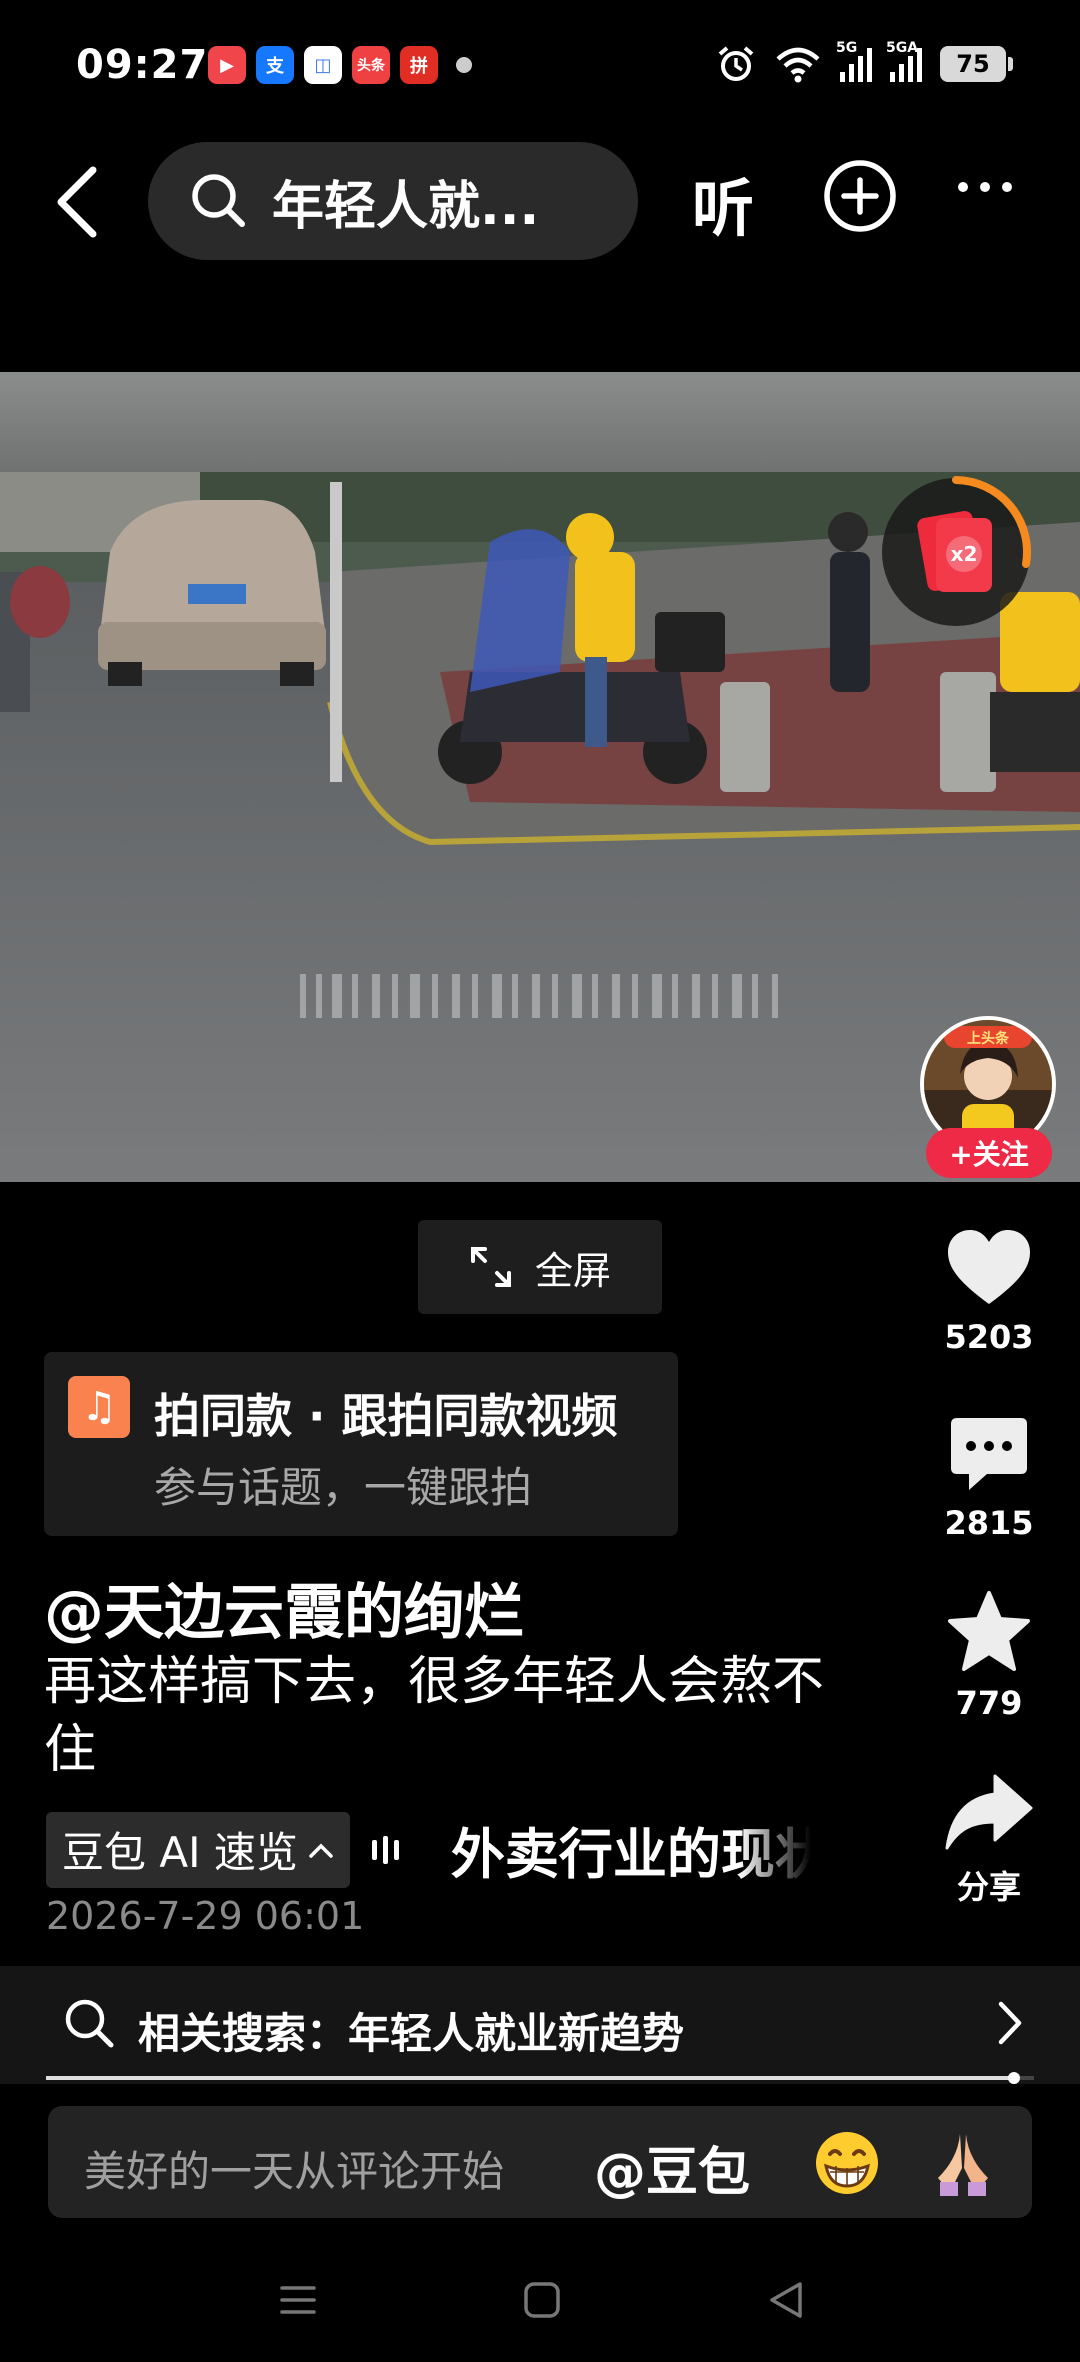 This screenshot has height=2362, width=1080. Describe the element at coordinates (572, 1270) in the screenshot. I see `fullscreen-label: 全屏` at that location.